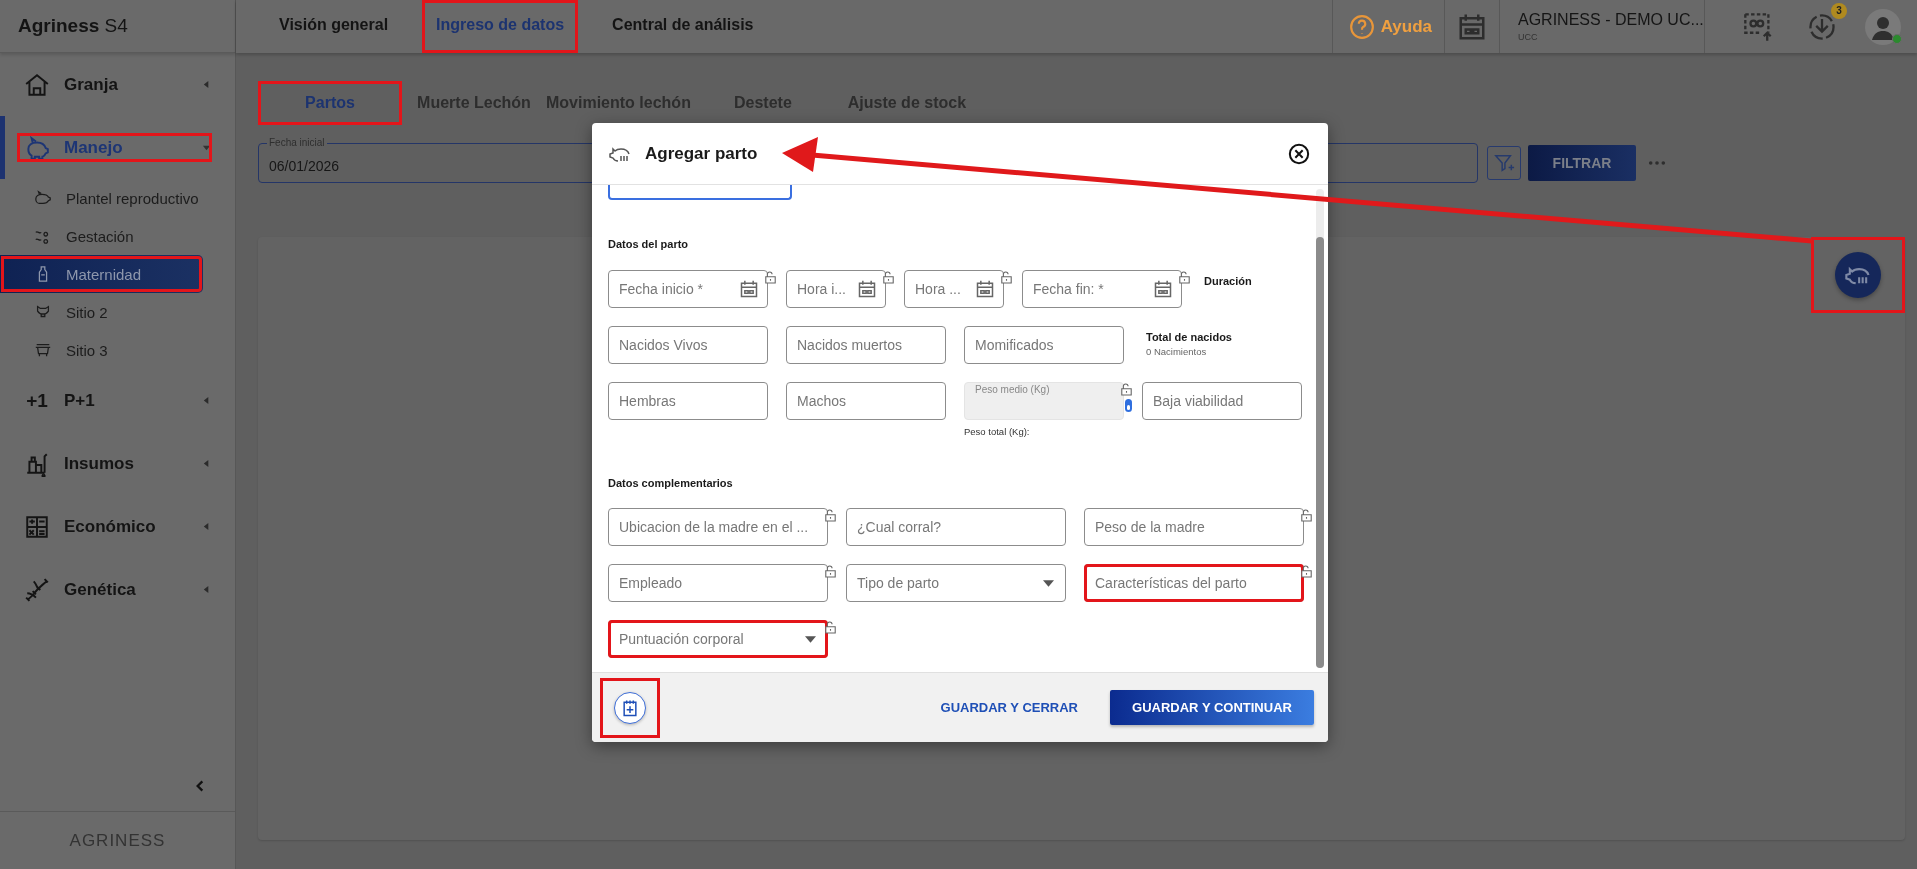 Image resolution: width=1917 pixels, height=869 pixels. I want to click on house-icon, so click(37, 84).